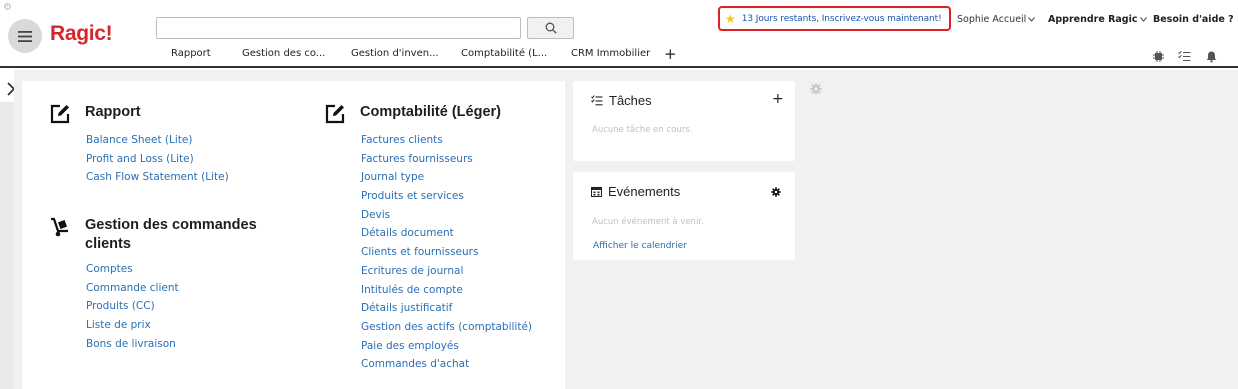  I want to click on hamburger-icon, so click(25, 36).